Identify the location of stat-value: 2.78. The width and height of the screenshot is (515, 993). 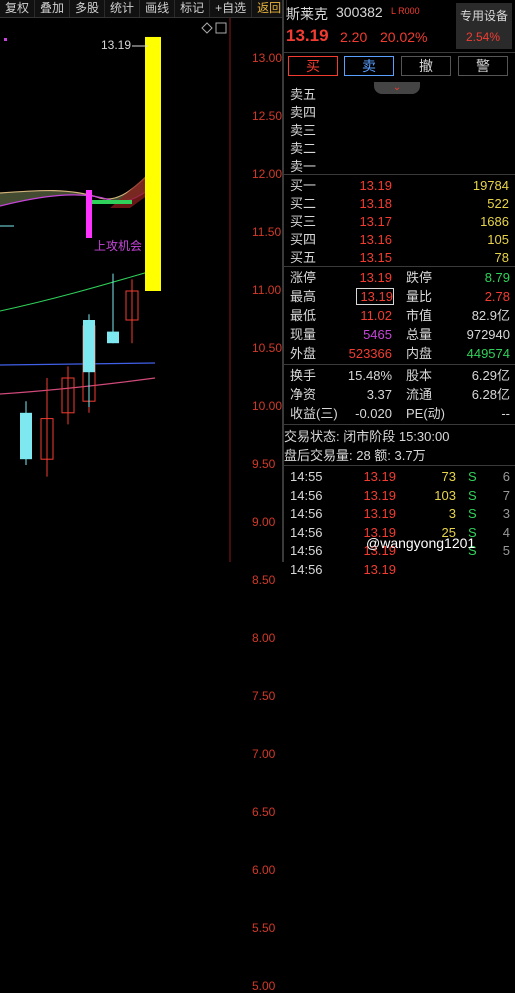
(497, 296).